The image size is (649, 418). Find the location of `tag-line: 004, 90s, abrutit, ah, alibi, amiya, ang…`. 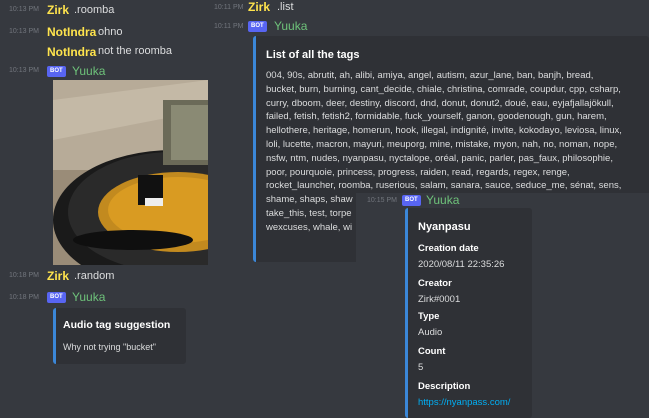

tag-line: 004, 90s, abrutit, ah, alibi, amiya, ang… is located at coordinates (430, 75).